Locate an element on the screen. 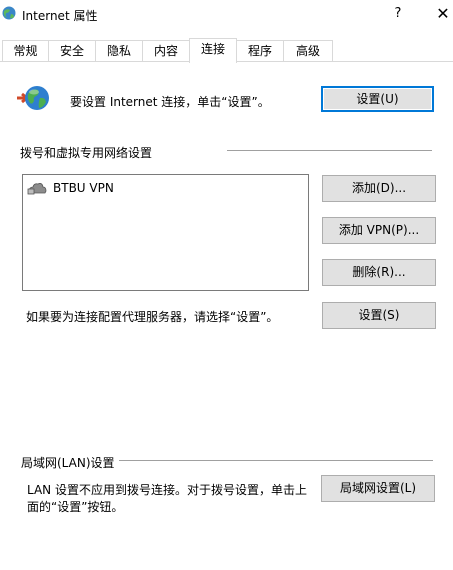 The width and height of the screenshot is (453, 570). help-button: ? is located at coordinates (398, 14).